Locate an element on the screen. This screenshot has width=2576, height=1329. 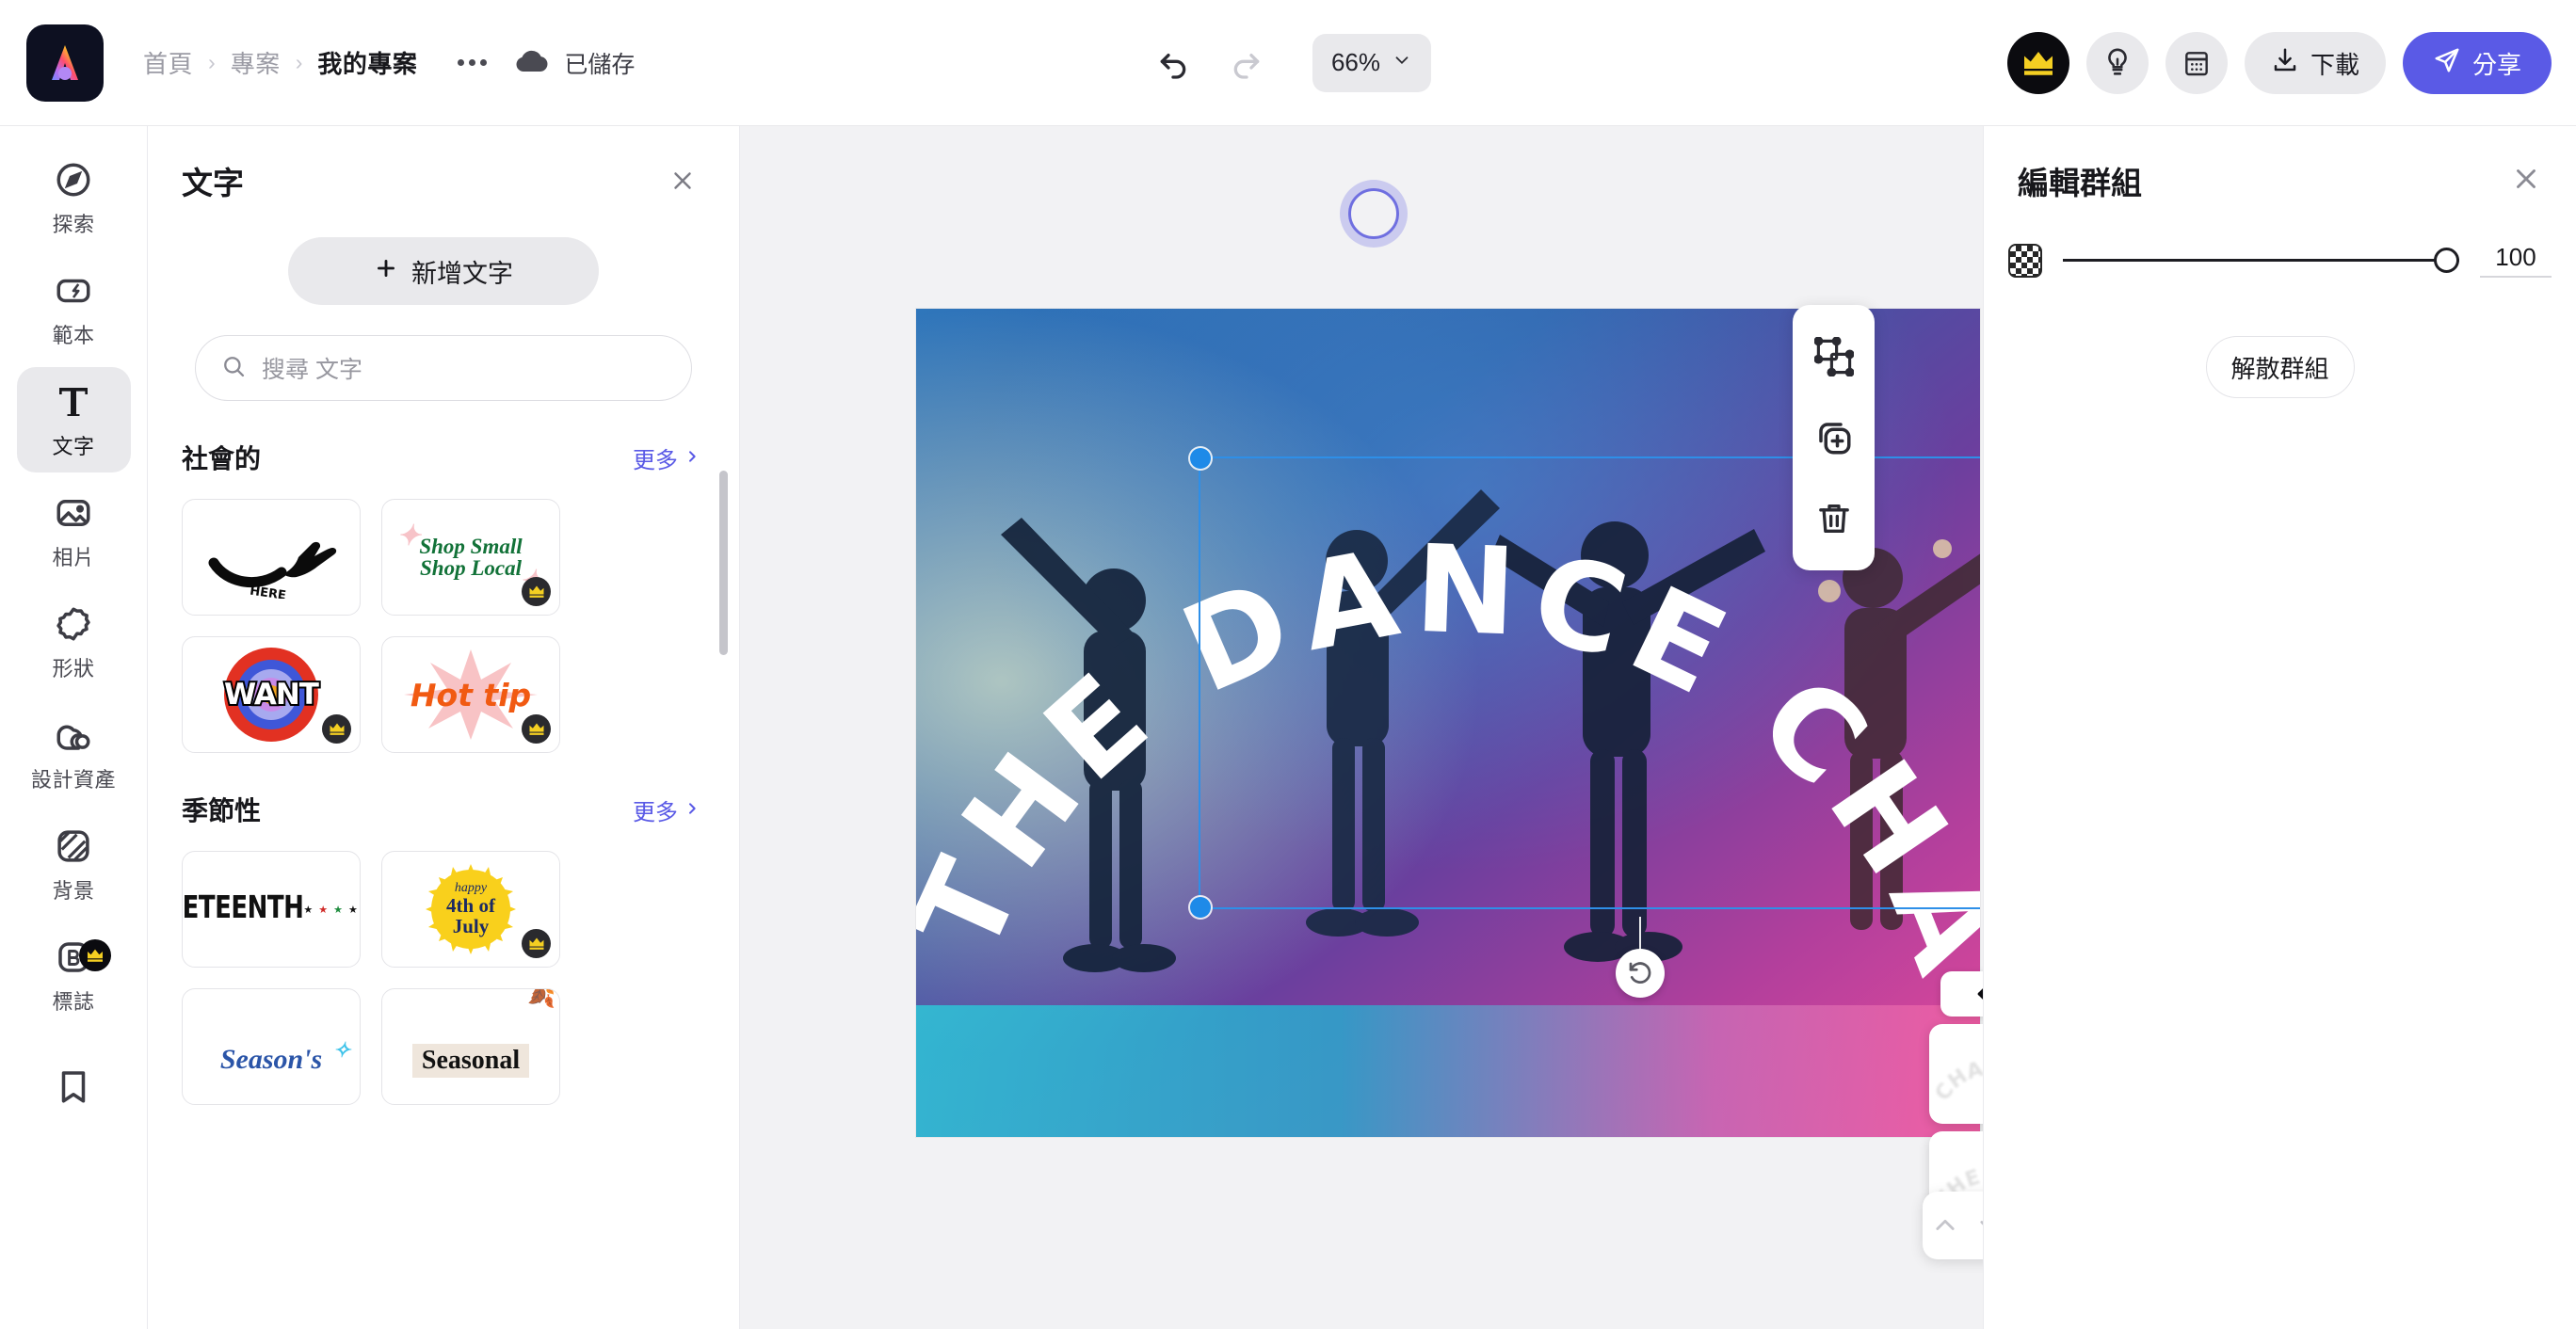
lightbulb-icon is located at coordinates (2117, 63).